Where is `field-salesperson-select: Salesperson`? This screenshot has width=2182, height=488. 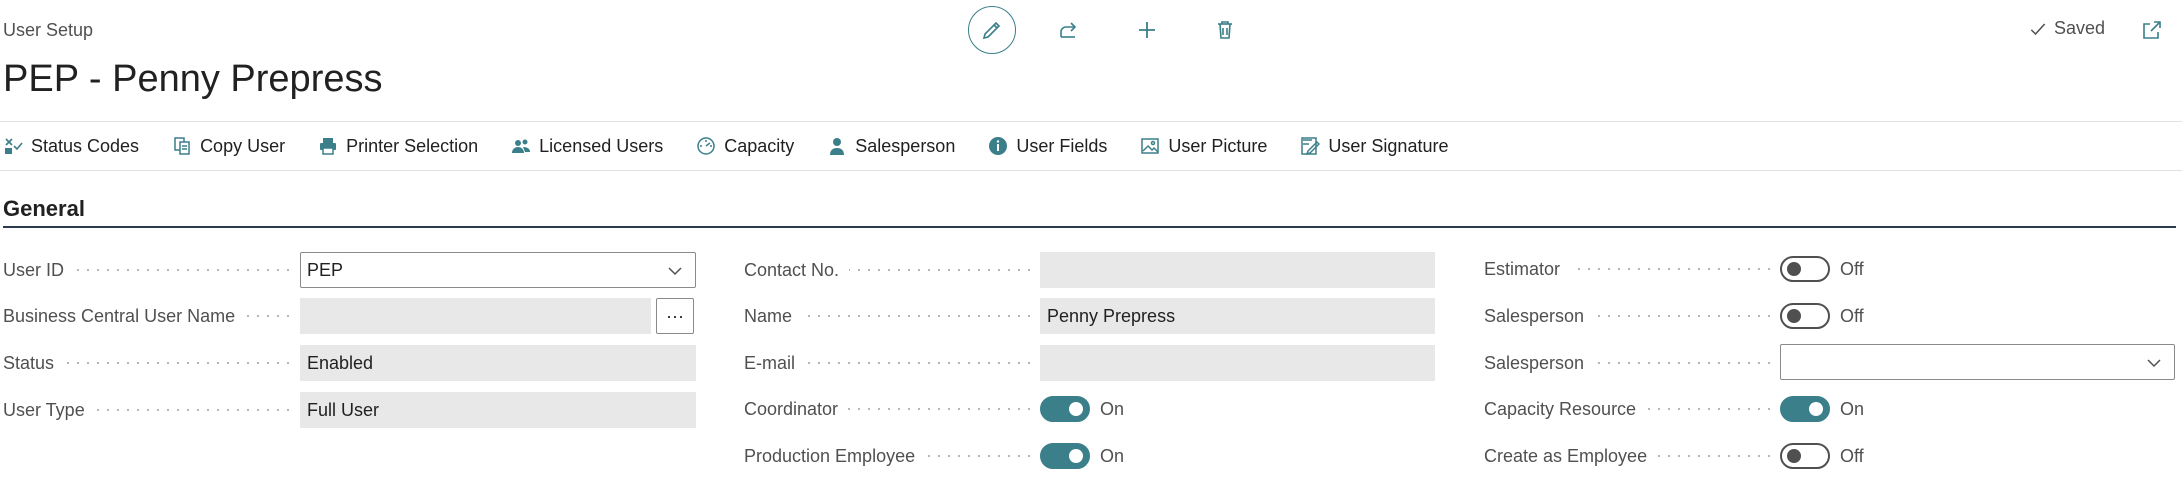
field-salesperson-select: Salesperson is located at coordinates (1830, 362).